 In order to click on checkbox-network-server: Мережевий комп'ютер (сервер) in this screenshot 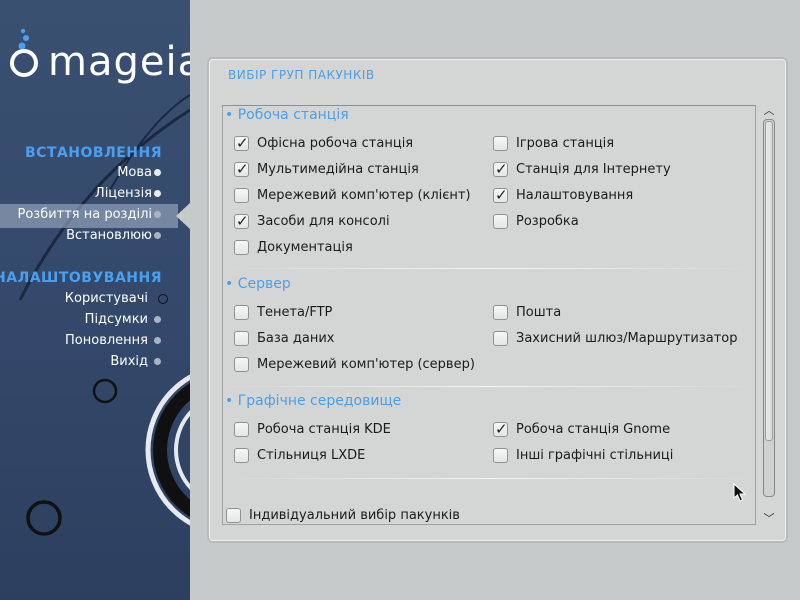, I will do `click(354, 364)`.